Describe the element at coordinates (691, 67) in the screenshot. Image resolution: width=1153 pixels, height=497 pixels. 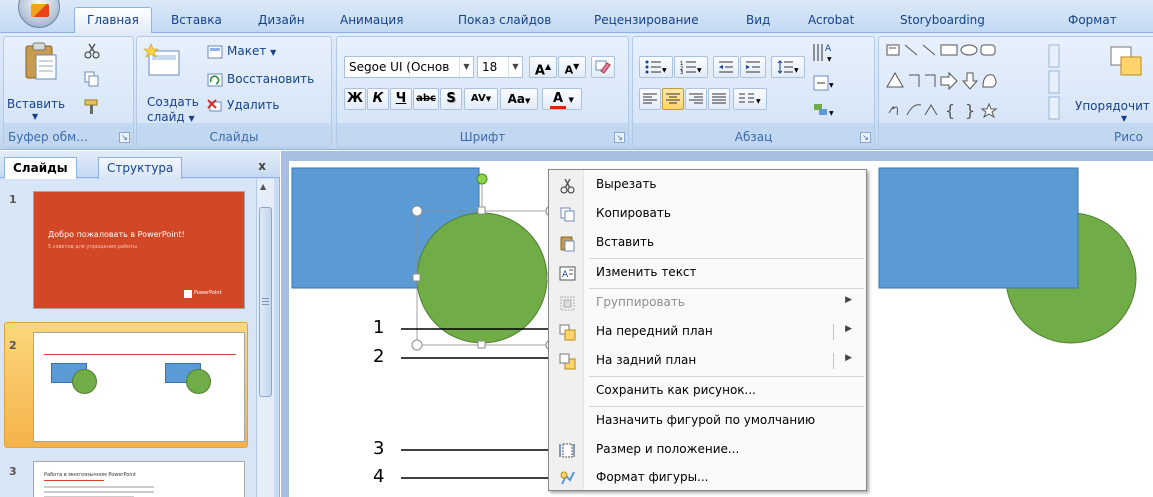
I see `numbering-button: 1 2 3 ▼` at that location.